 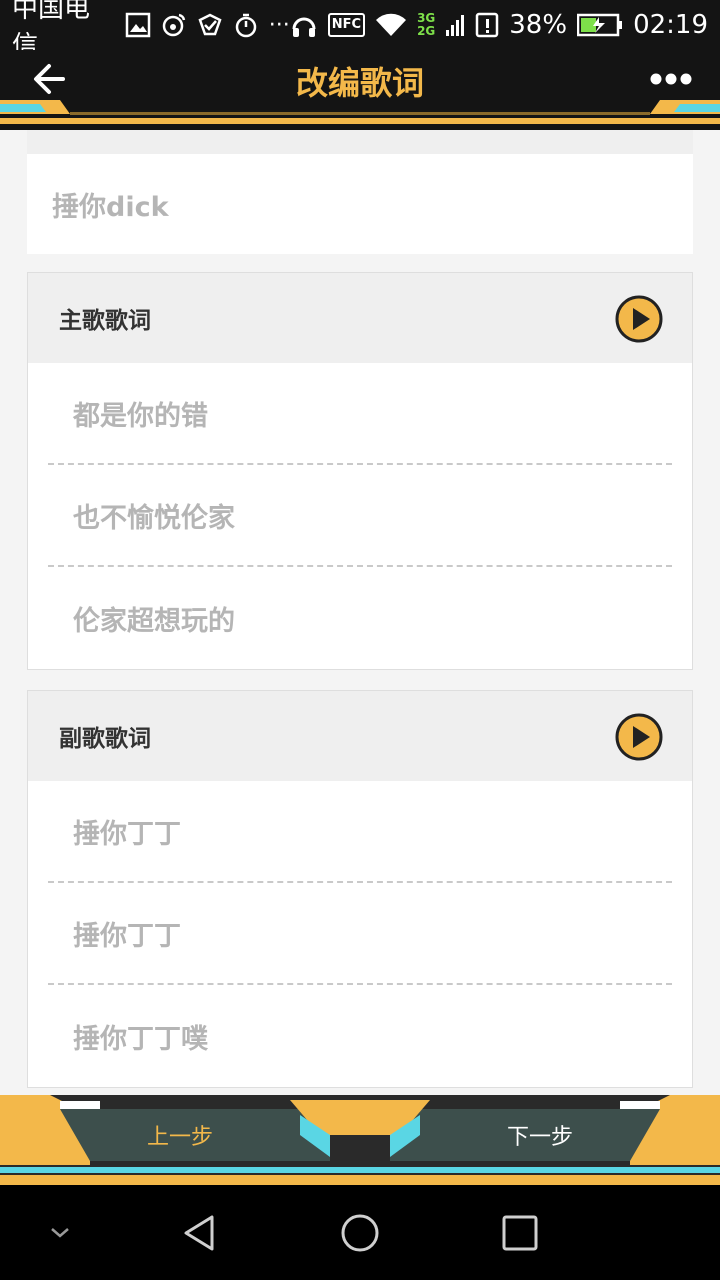 What do you see at coordinates (487, 25) in the screenshot?
I see `sim-alert-icon` at bounding box center [487, 25].